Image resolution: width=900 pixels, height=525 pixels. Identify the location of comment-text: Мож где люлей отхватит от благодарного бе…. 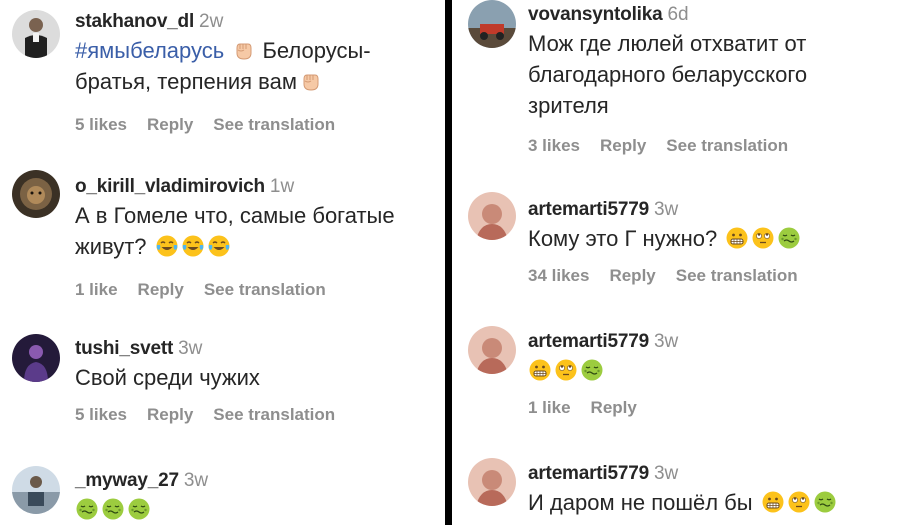
(668, 74).